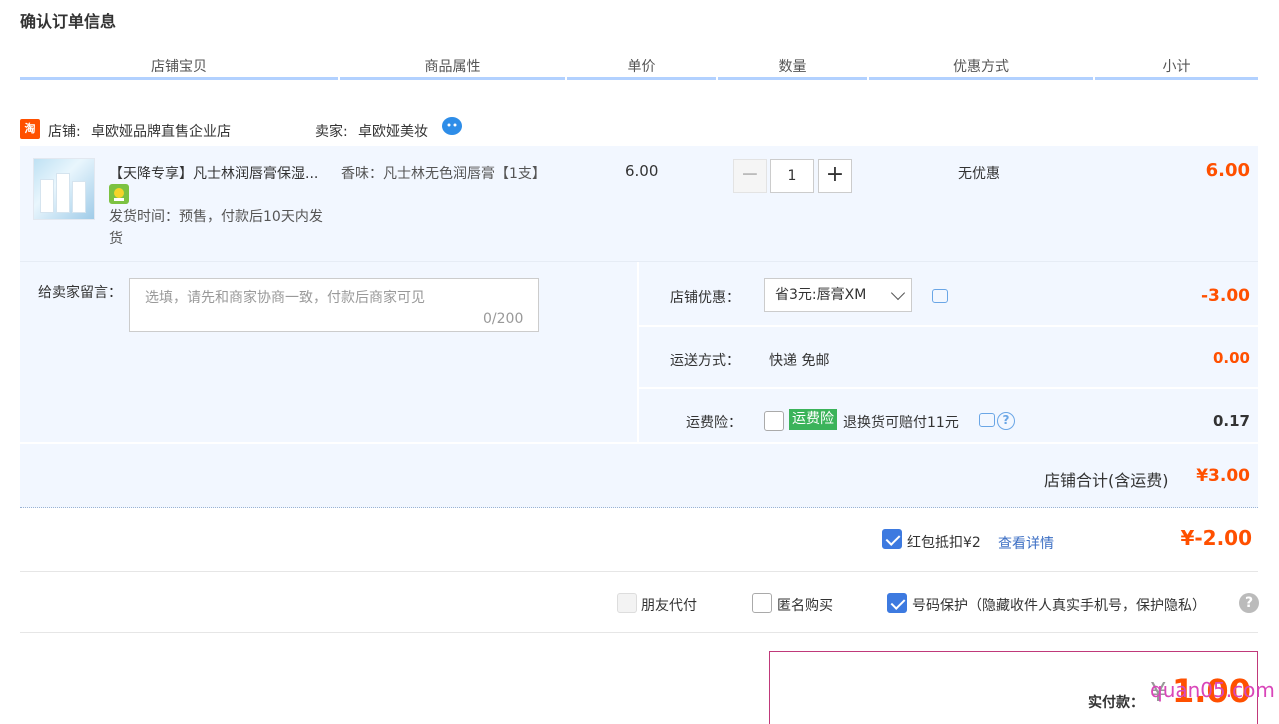  Describe the element at coordinates (813, 419) in the screenshot. I see `insurance-badge: 运费险` at that location.